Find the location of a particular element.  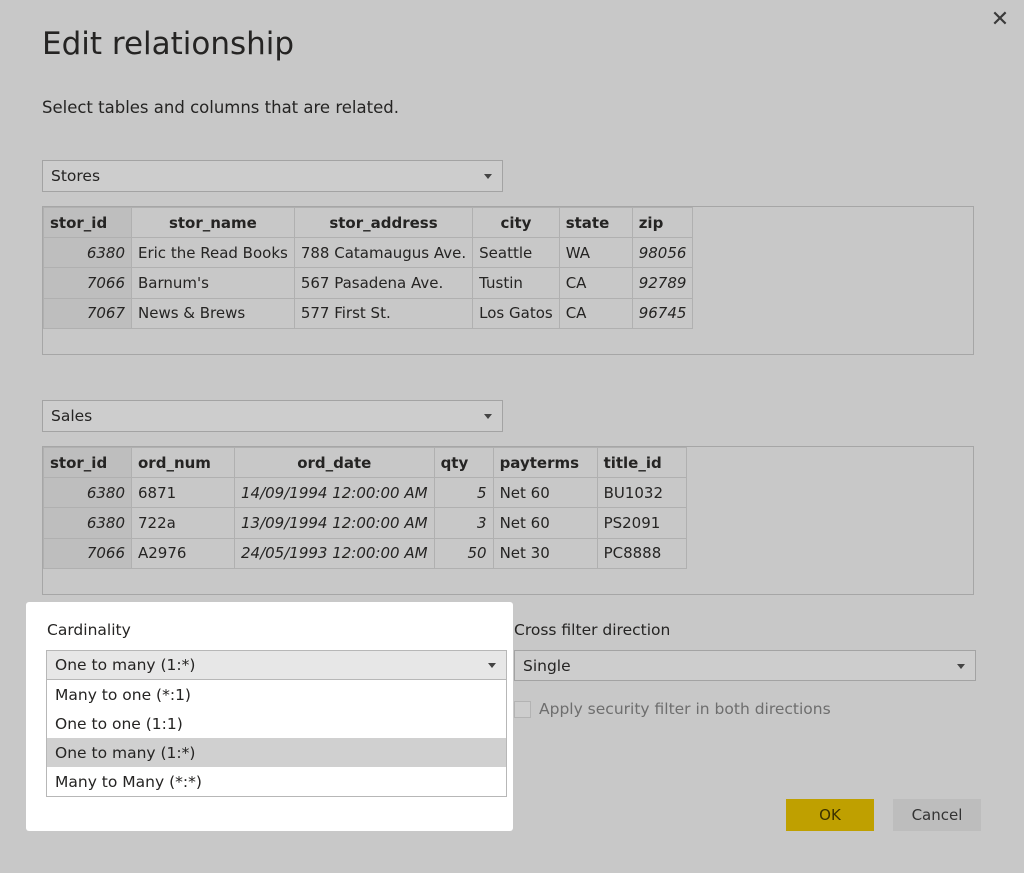

table1-select: Stores is located at coordinates (272, 176).